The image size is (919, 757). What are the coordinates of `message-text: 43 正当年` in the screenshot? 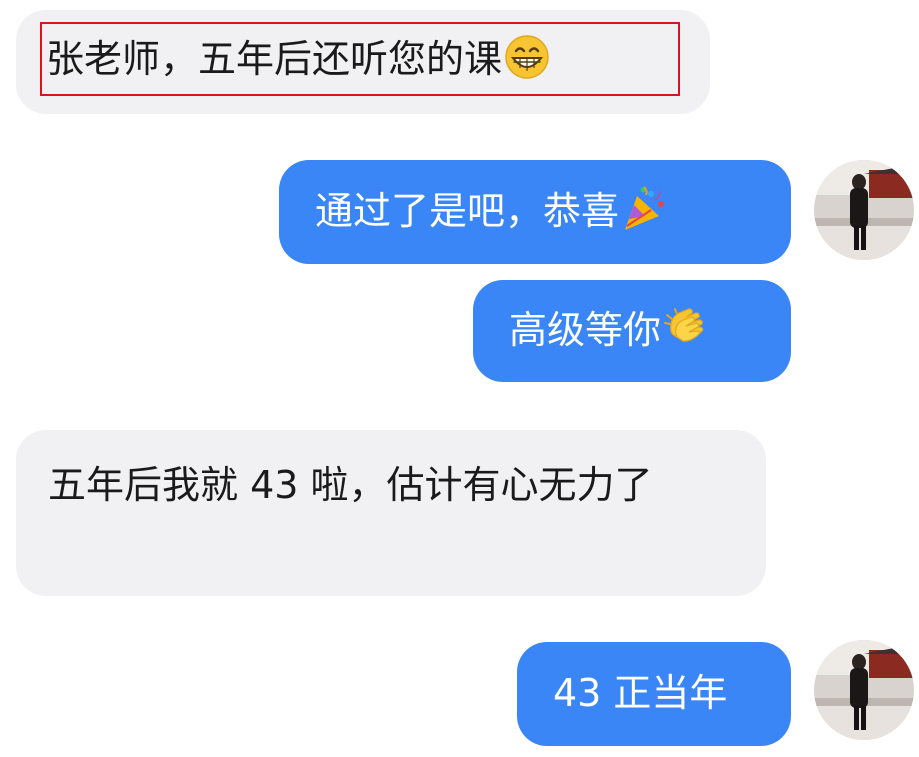 It's located at (640, 693).